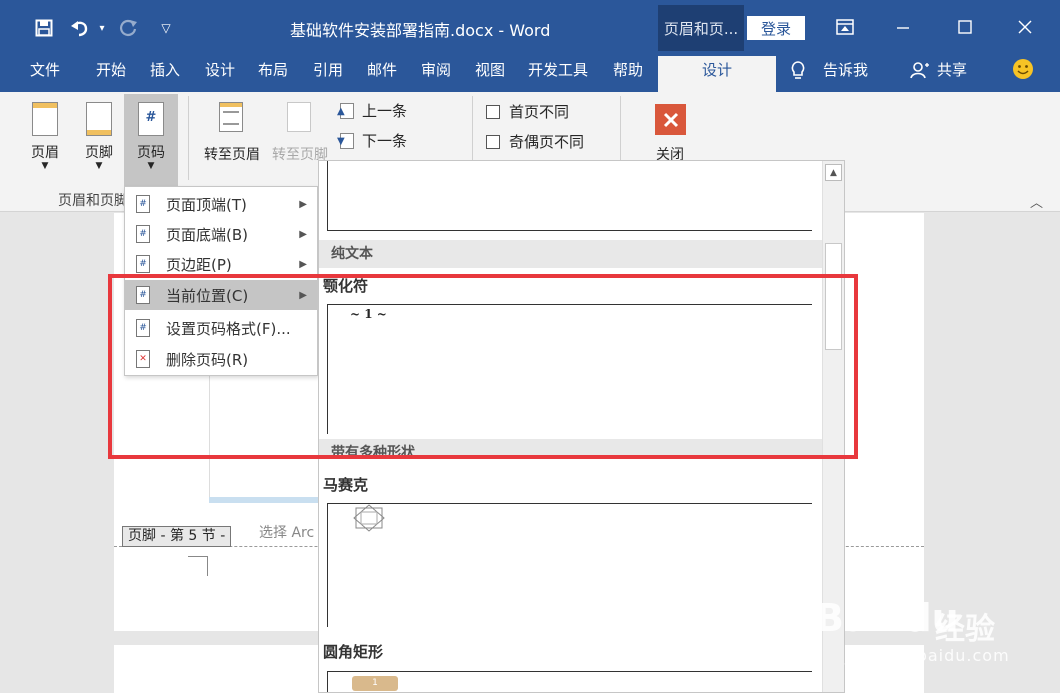  What do you see at coordinates (99, 140) in the screenshot?
I see `footer-button: 页脚 ▼` at bounding box center [99, 140].